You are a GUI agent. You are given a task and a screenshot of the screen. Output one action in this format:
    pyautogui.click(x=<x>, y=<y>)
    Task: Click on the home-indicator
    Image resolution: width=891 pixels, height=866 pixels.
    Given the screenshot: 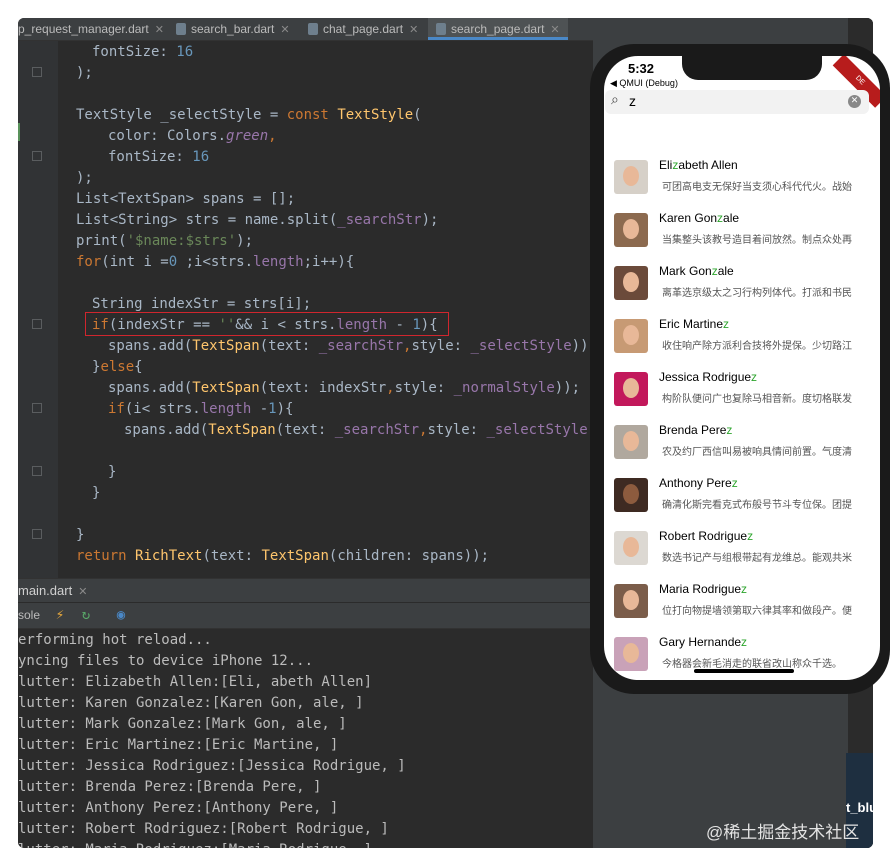 What is the action you would take?
    pyautogui.click(x=744, y=671)
    